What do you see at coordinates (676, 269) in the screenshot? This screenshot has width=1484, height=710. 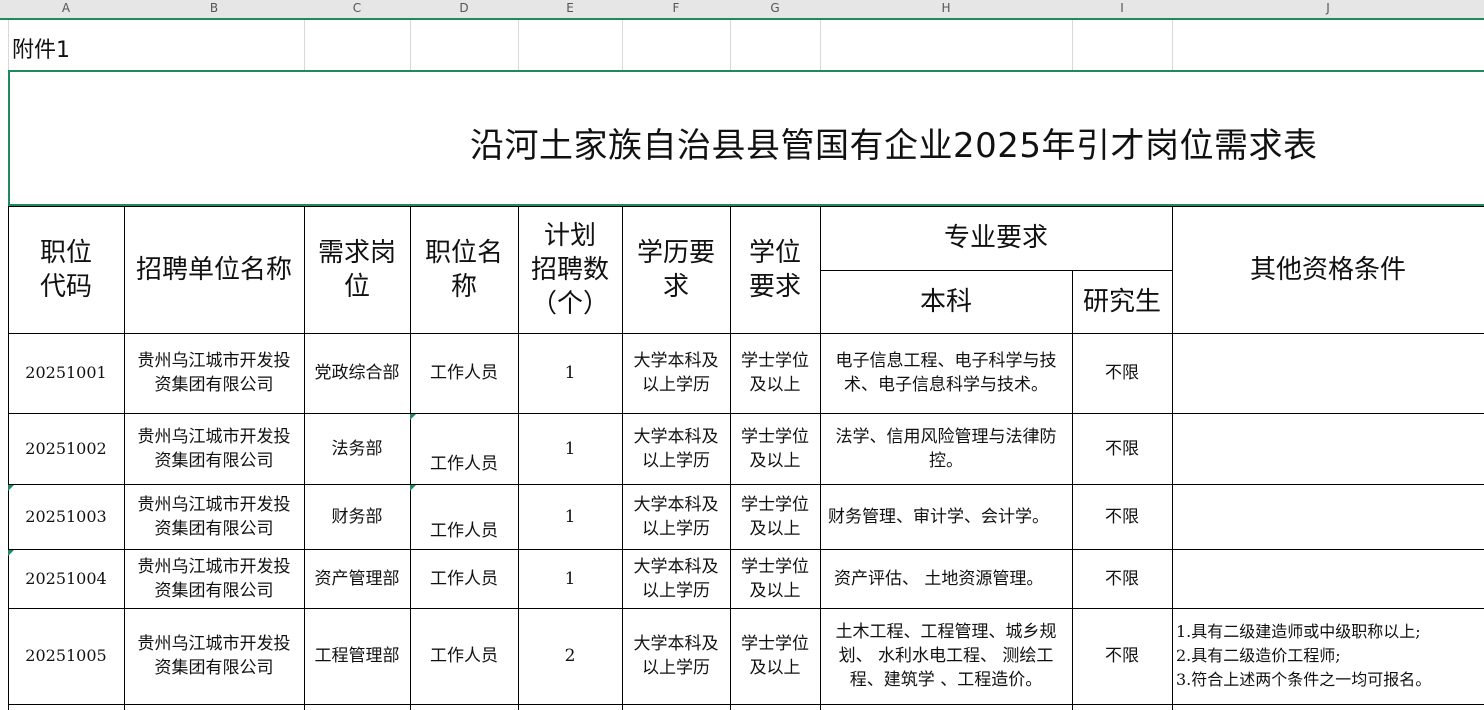 I see `header-education: 学历要求` at bounding box center [676, 269].